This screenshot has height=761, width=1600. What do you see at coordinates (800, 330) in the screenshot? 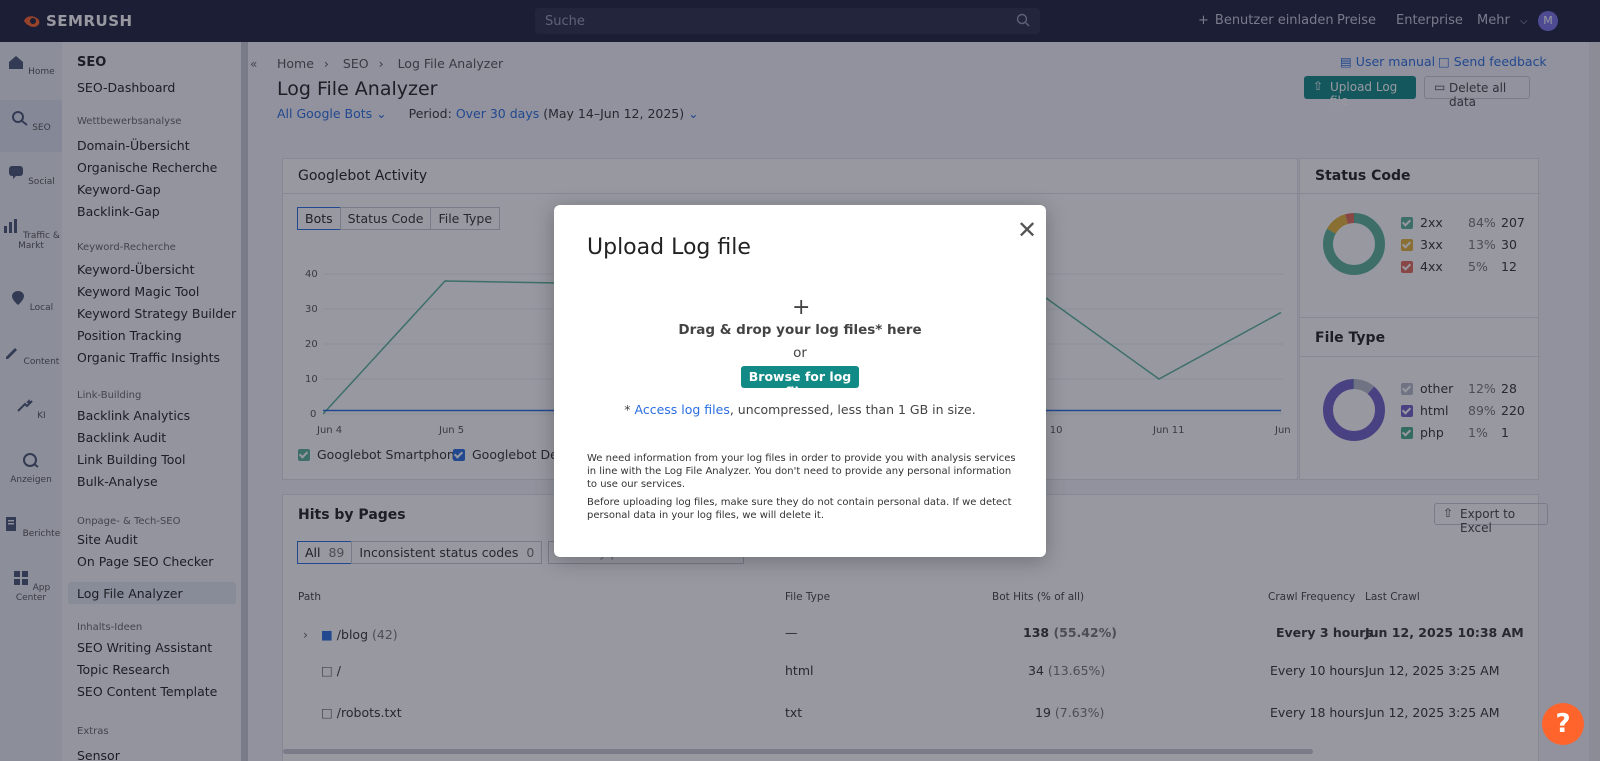
I see `drop-zone-text: Drag & drop your log files* here` at bounding box center [800, 330].